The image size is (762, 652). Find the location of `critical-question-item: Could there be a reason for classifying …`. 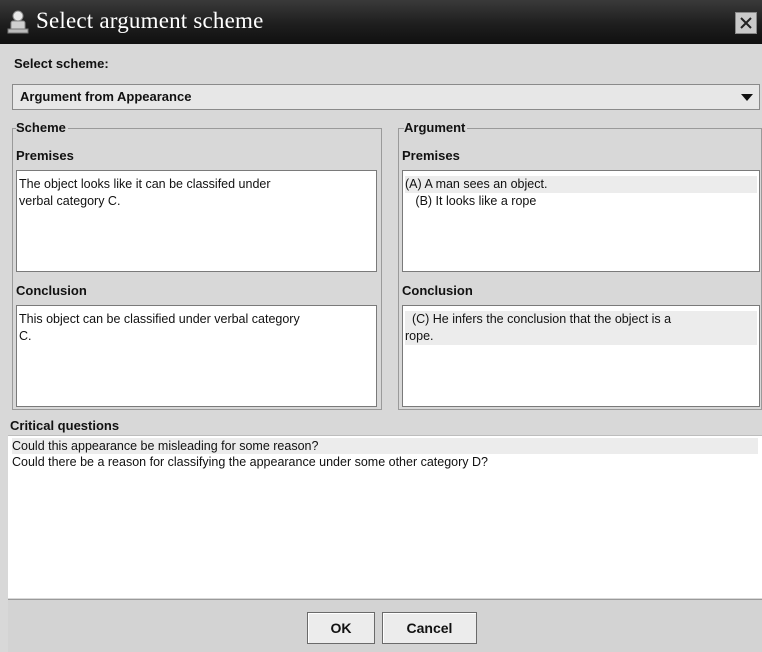

critical-question-item: Could there be a reason for classifying … is located at coordinates (250, 462).